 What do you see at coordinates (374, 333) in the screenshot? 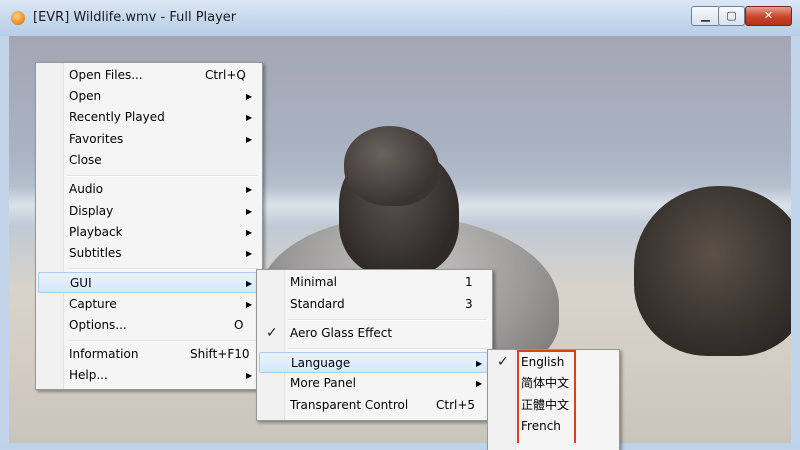
I see `menu-item-aero-glass-effect: ✓ Aero Glass Effect` at bounding box center [374, 333].